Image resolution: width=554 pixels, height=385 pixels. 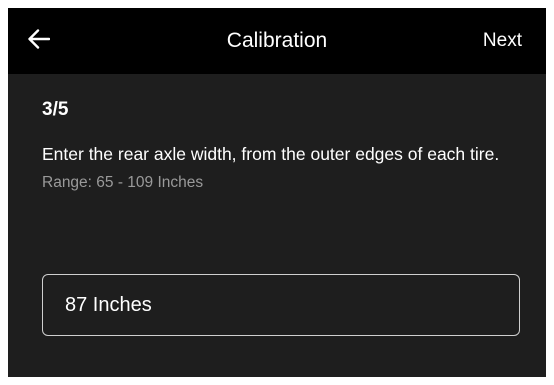 What do you see at coordinates (39, 41) in the screenshot?
I see `arrow-left-icon` at bounding box center [39, 41].